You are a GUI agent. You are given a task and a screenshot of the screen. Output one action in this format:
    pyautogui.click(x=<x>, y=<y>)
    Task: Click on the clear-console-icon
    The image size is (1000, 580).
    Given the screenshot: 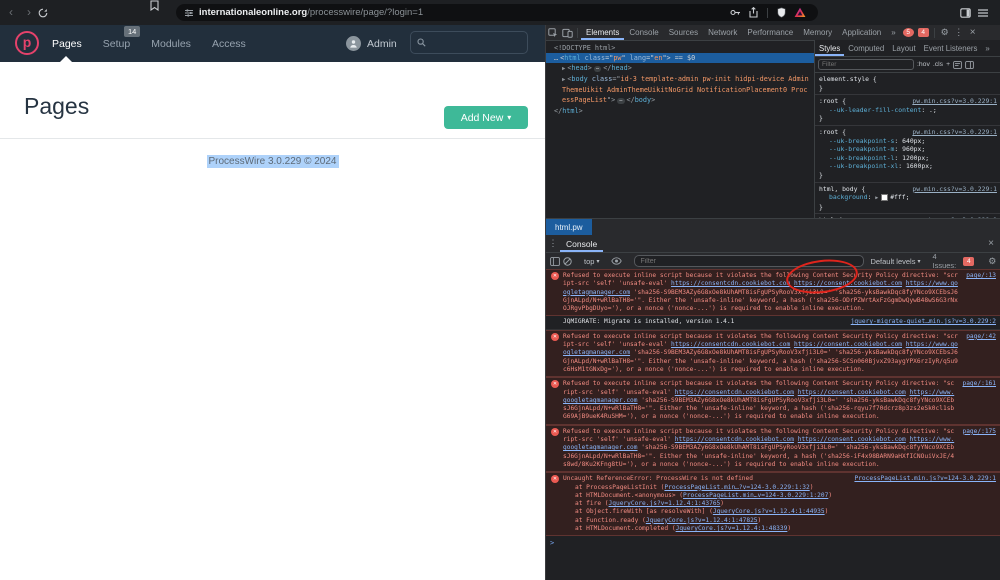 What is the action you would take?
    pyautogui.click(x=567, y=261)
    